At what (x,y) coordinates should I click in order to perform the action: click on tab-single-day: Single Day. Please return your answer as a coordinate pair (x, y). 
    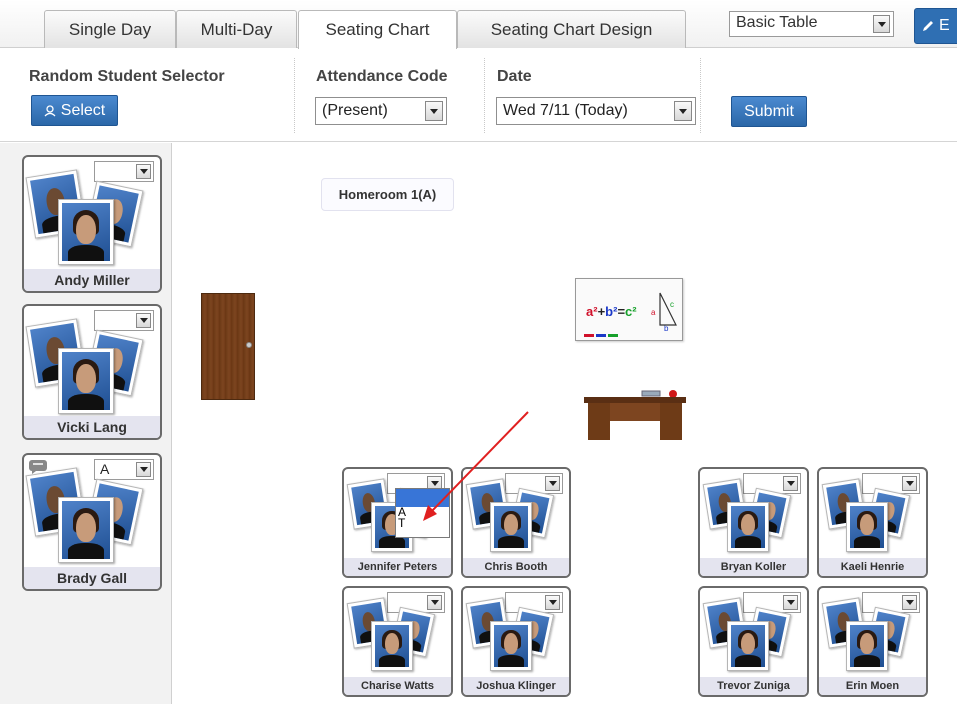
    Looking at the image, I should click on (110, 29).